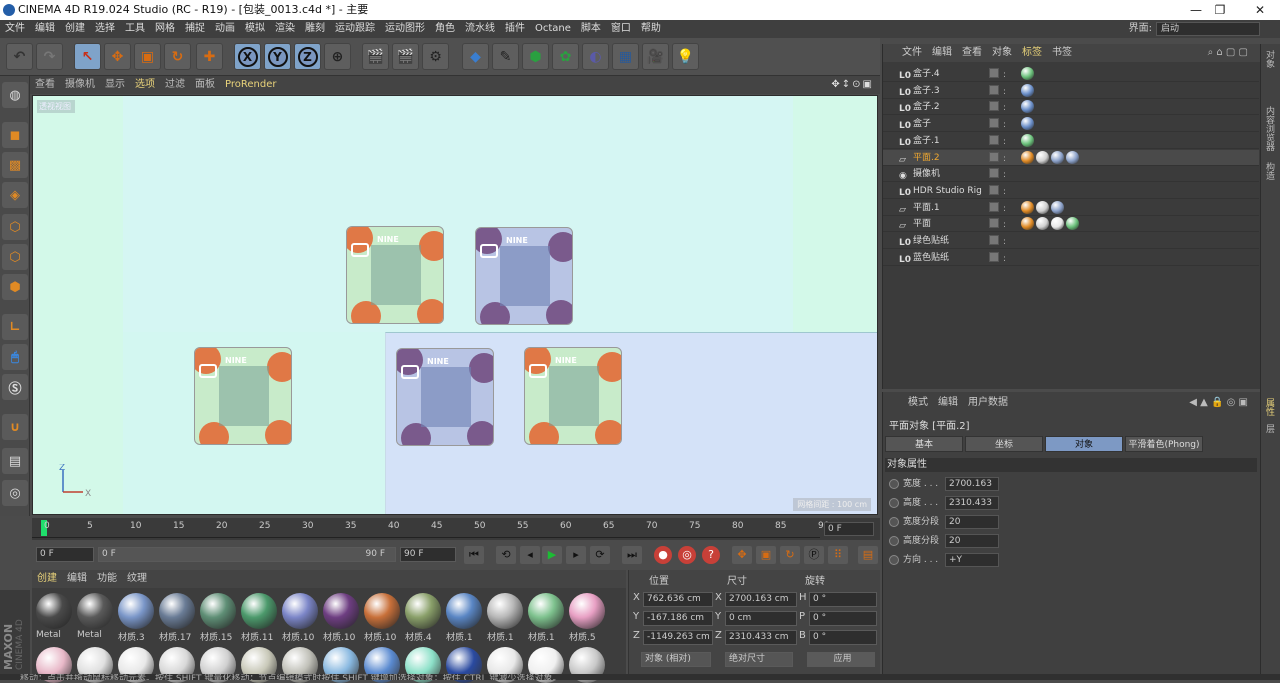 This screenshot has width=1280, height=683. I want to click on object-manager-tools-icons: ⌕ ⌂ ▢ ▢, so click(1228, 53).